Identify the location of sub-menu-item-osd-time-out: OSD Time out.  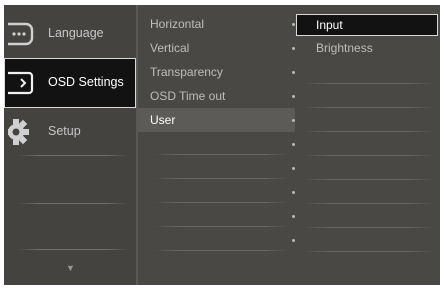
(216, 96).